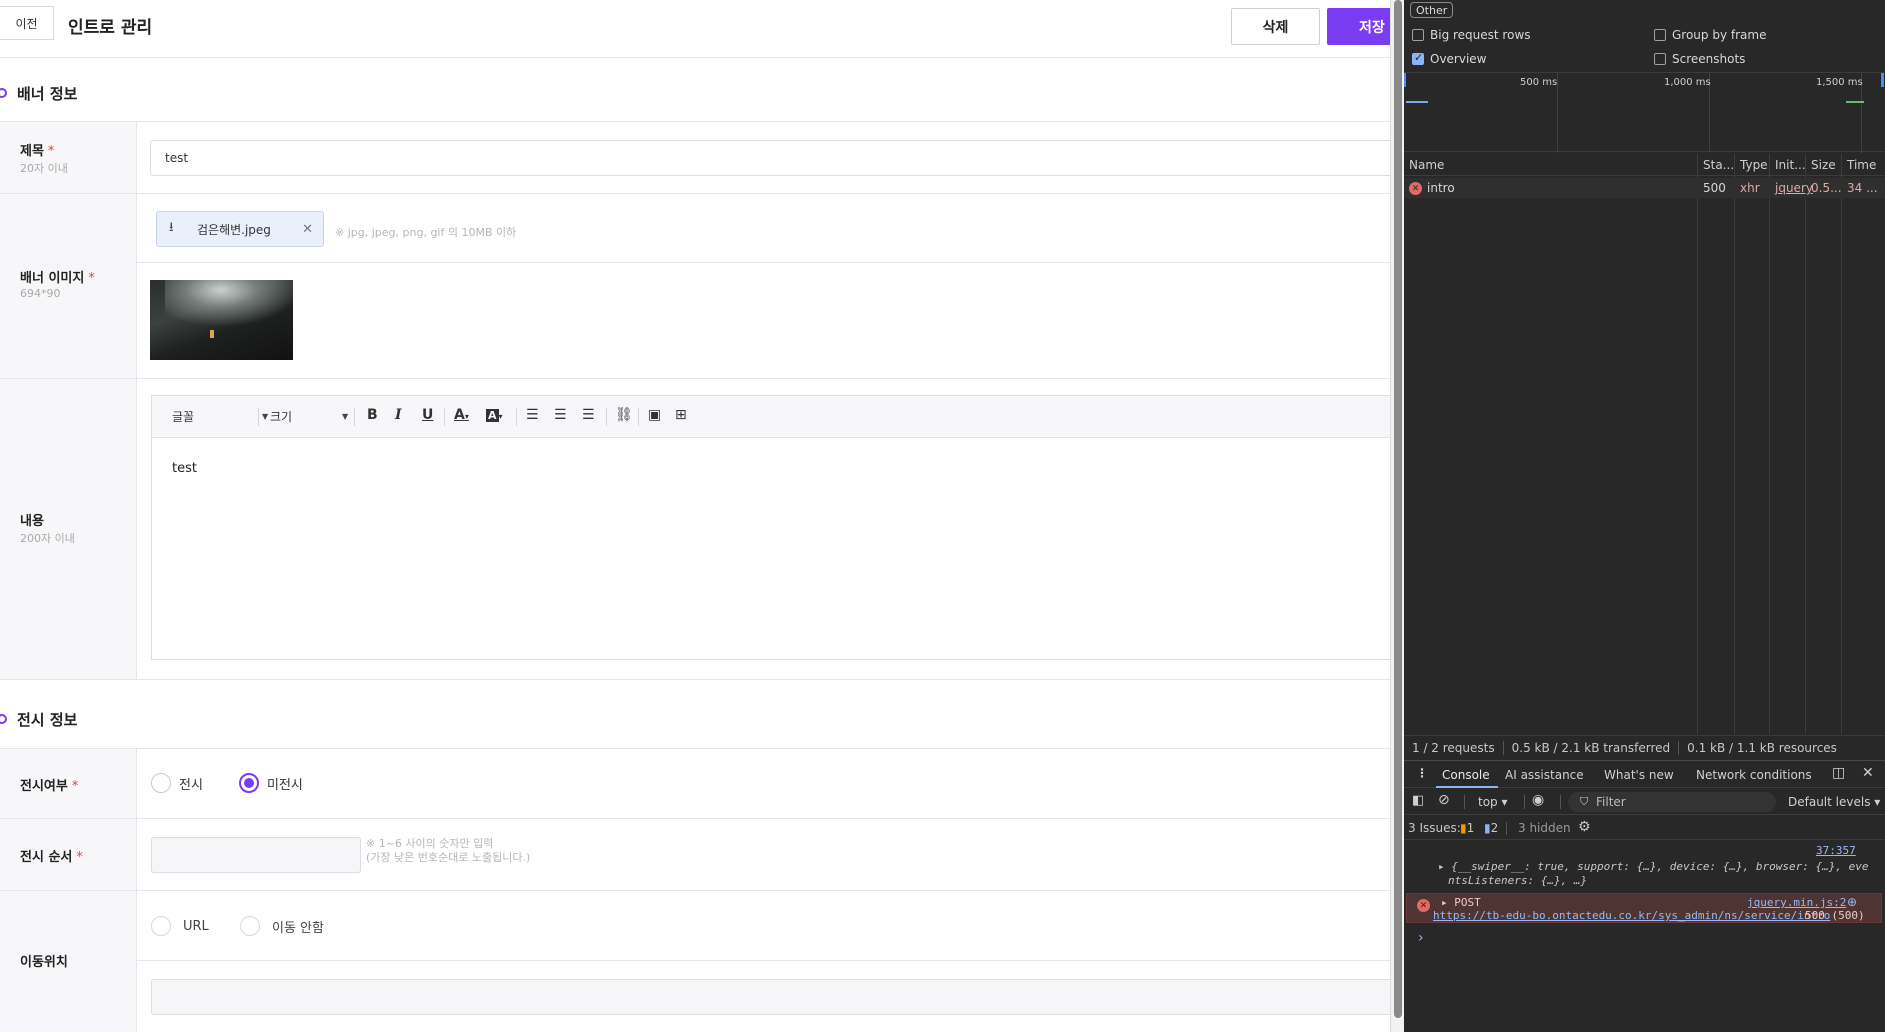 The width and height of the screenshot is (1885, 1032). Describe the element at coordinates (1358, 26) in the screenshot. I see `save-button: 저장` at that location.